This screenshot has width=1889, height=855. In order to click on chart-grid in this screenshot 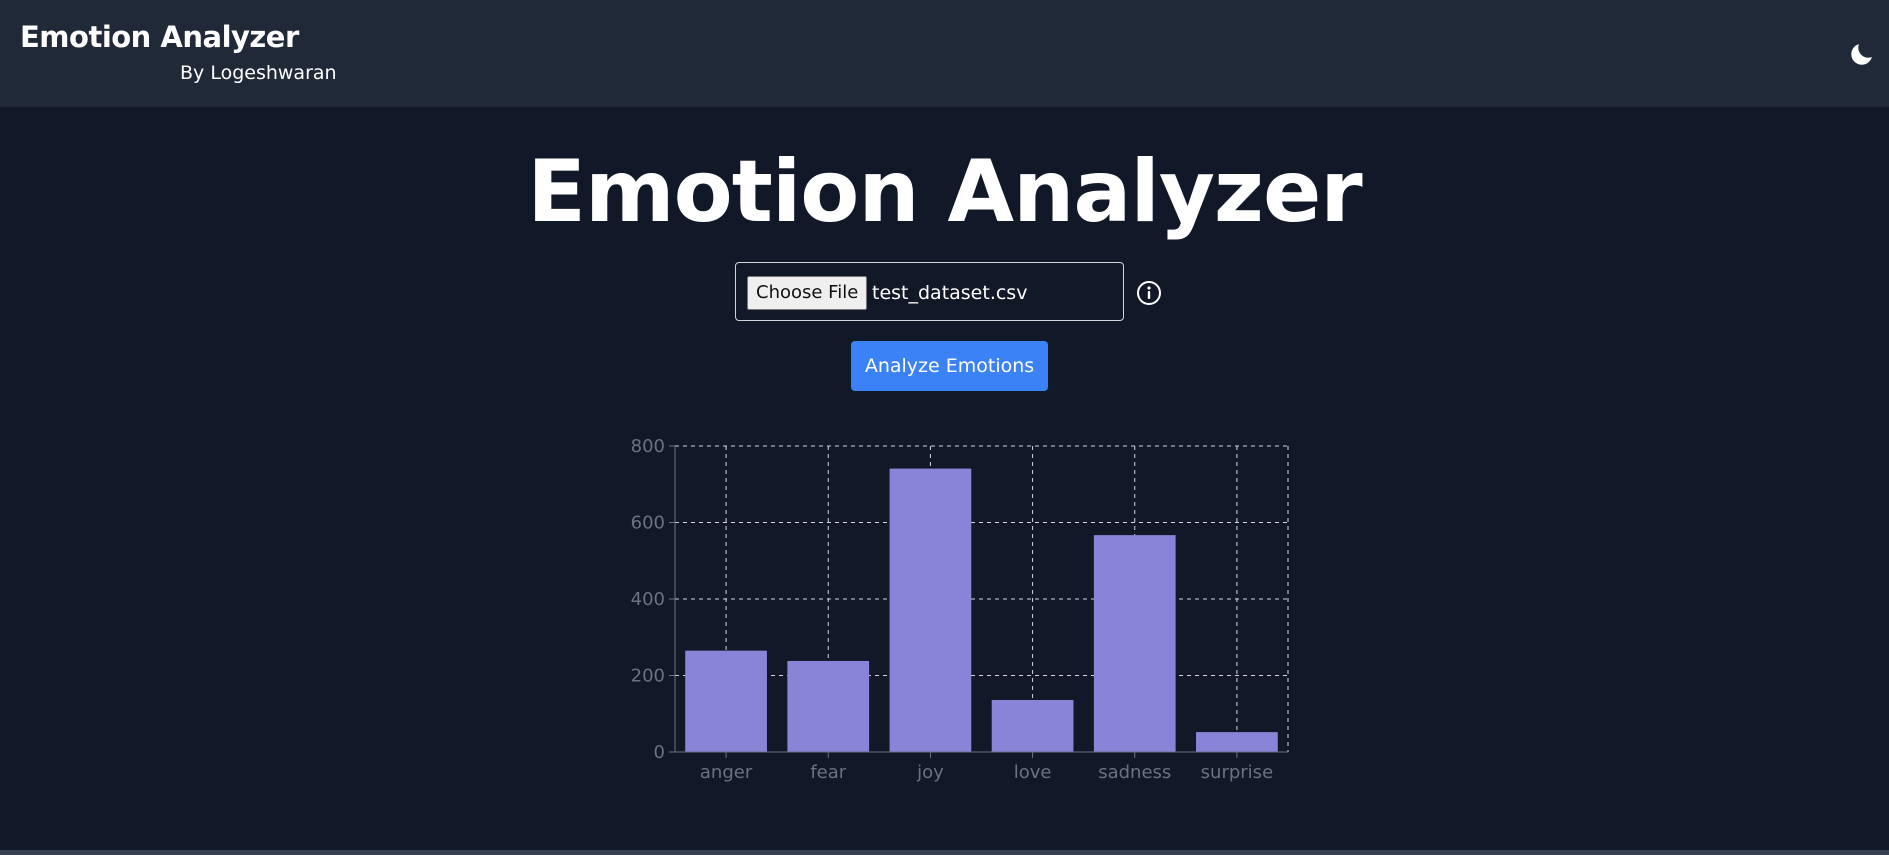, I will do `click(982, 598)`.